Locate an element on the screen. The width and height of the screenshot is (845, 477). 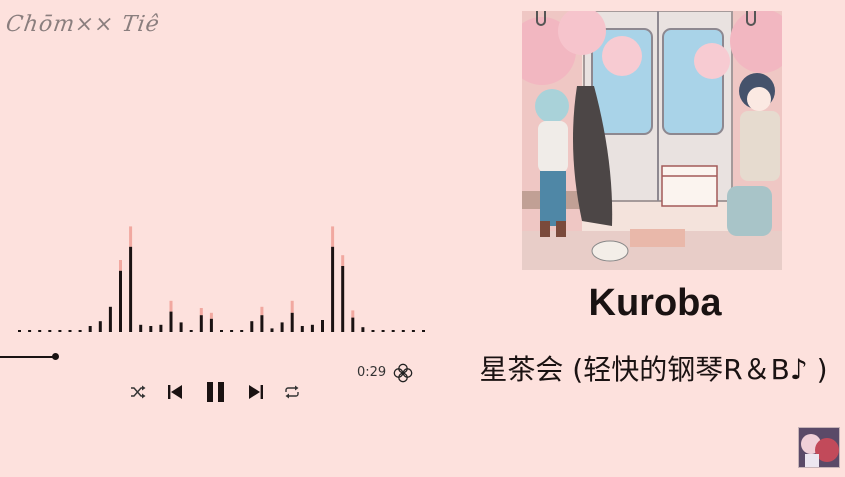
skip-previous-icon is located at coordinates (175, 392).